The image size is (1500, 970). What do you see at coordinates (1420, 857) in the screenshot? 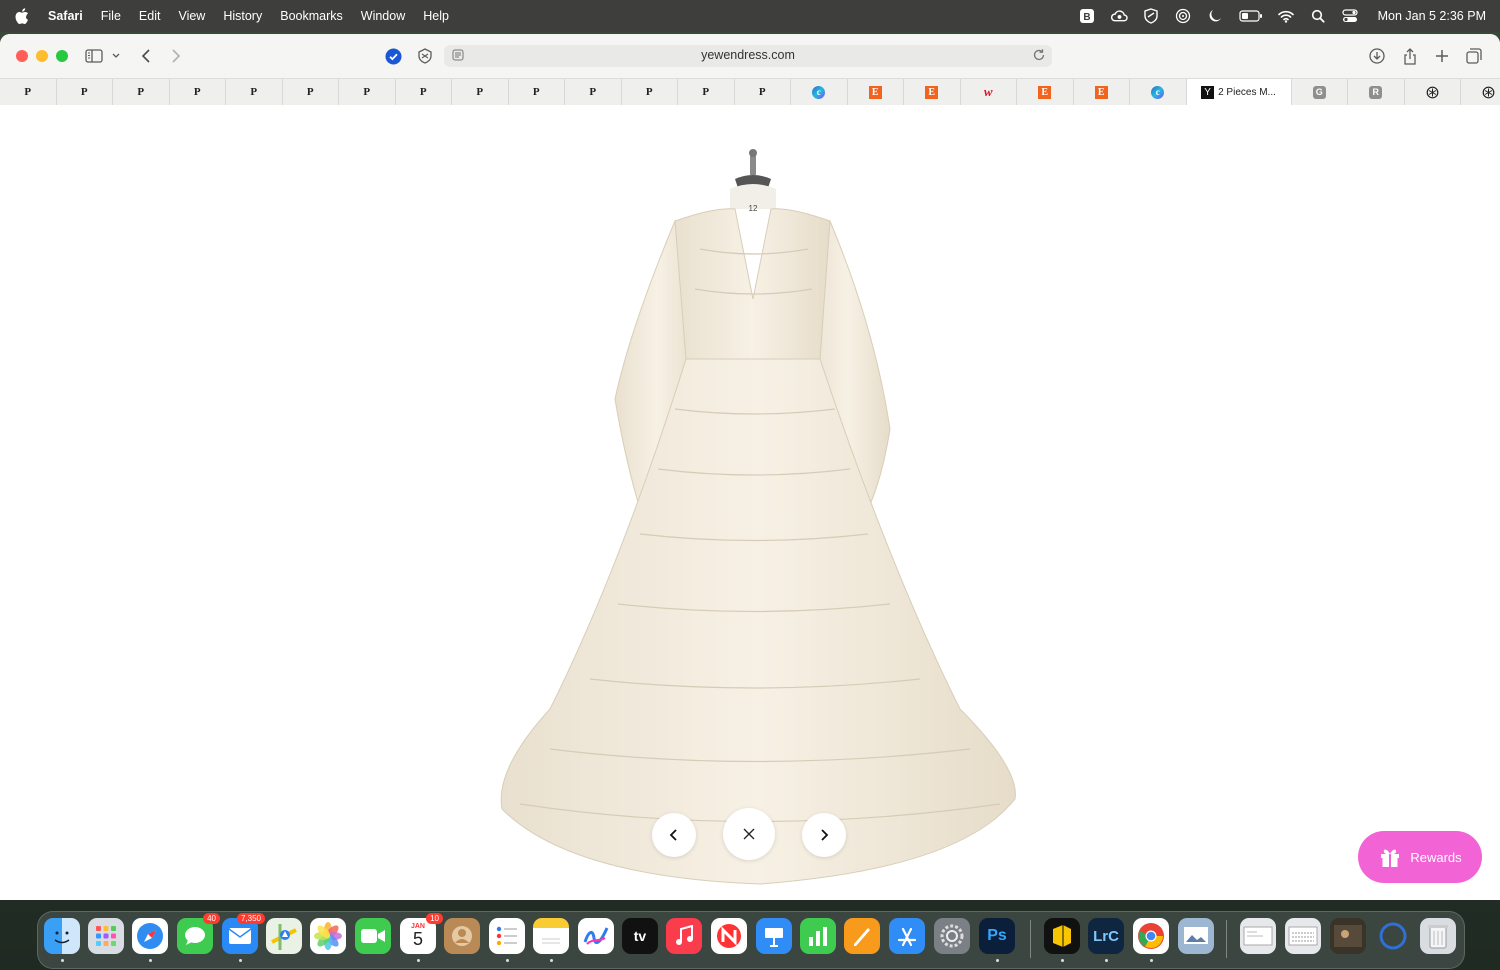
I see `rewards-button: Rewards` at bounding box center [1420, 857].